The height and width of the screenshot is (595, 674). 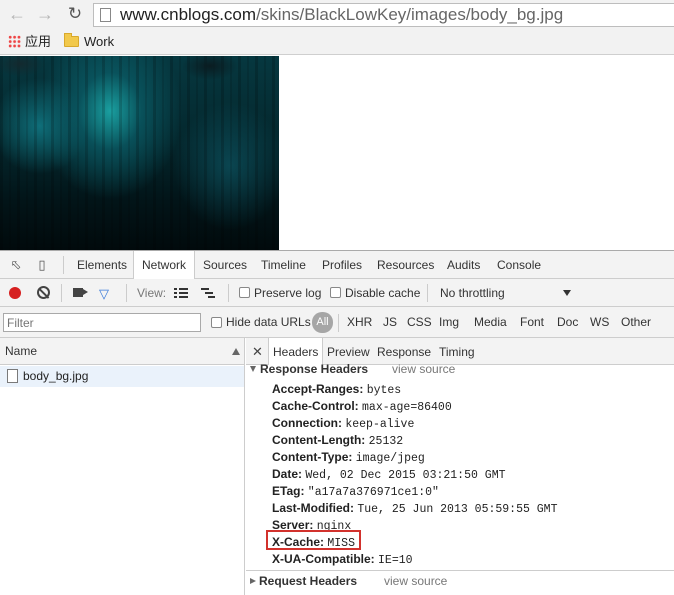 I want to click on header-value: 25132, so click(x=386, y=441).